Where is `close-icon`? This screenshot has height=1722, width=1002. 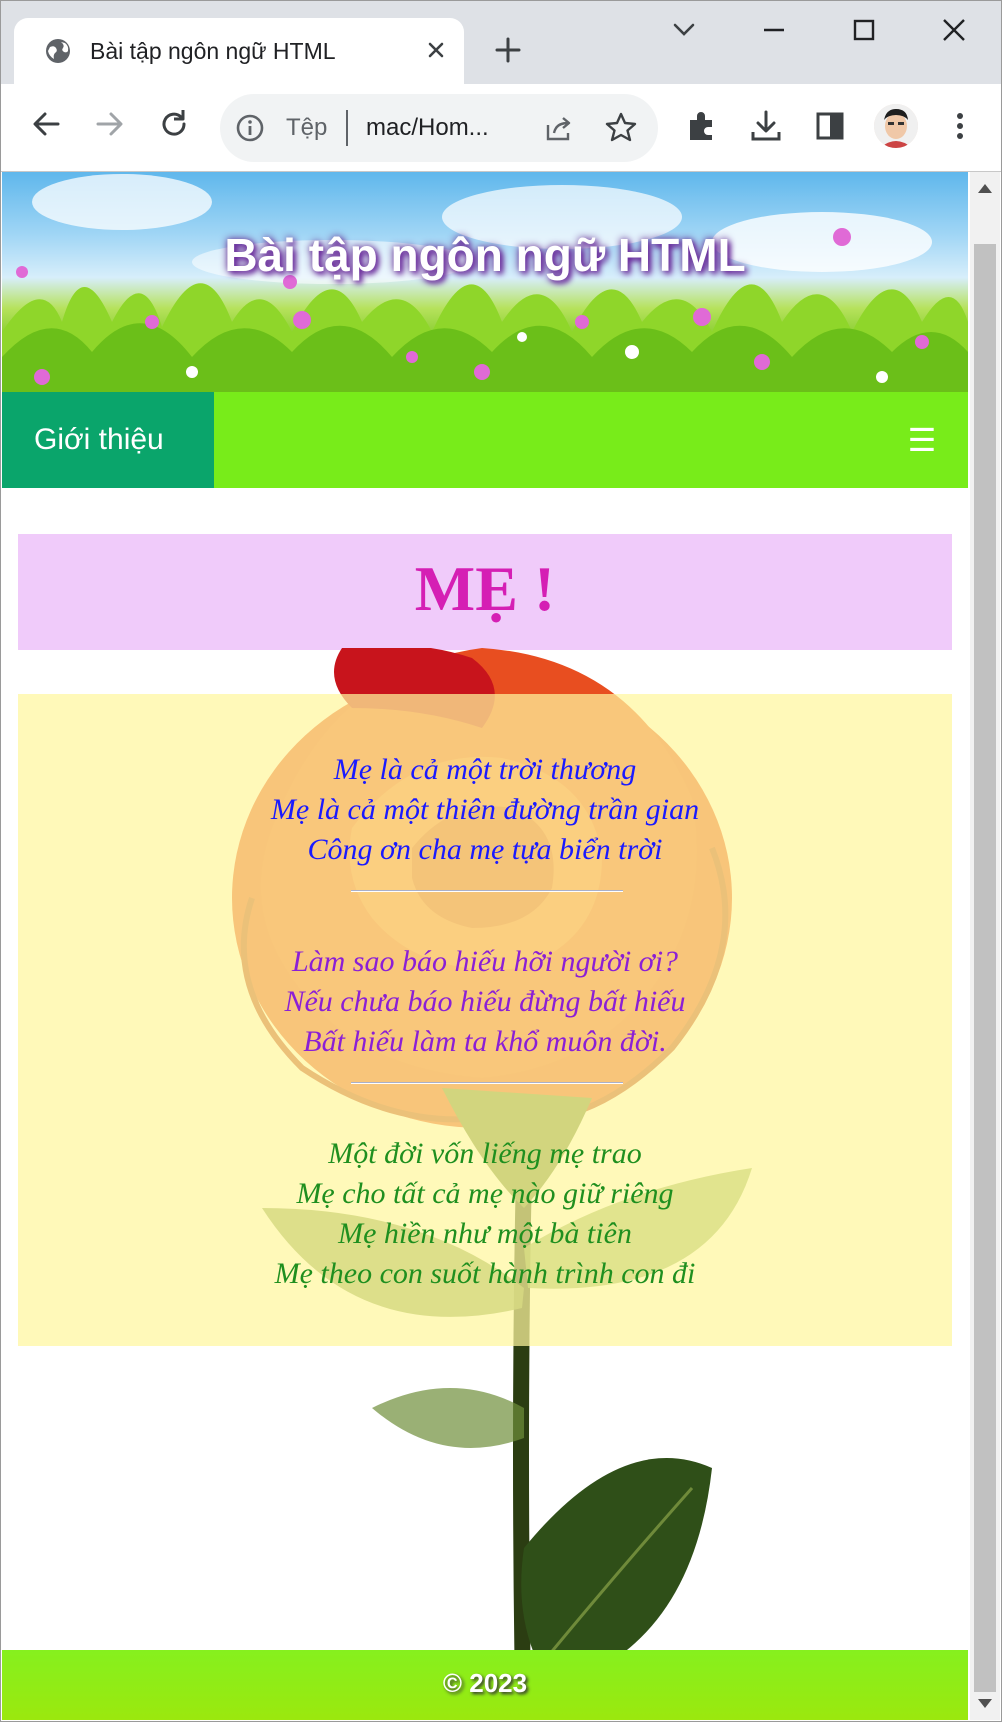
close-icon is located at coordinates (436, 50).